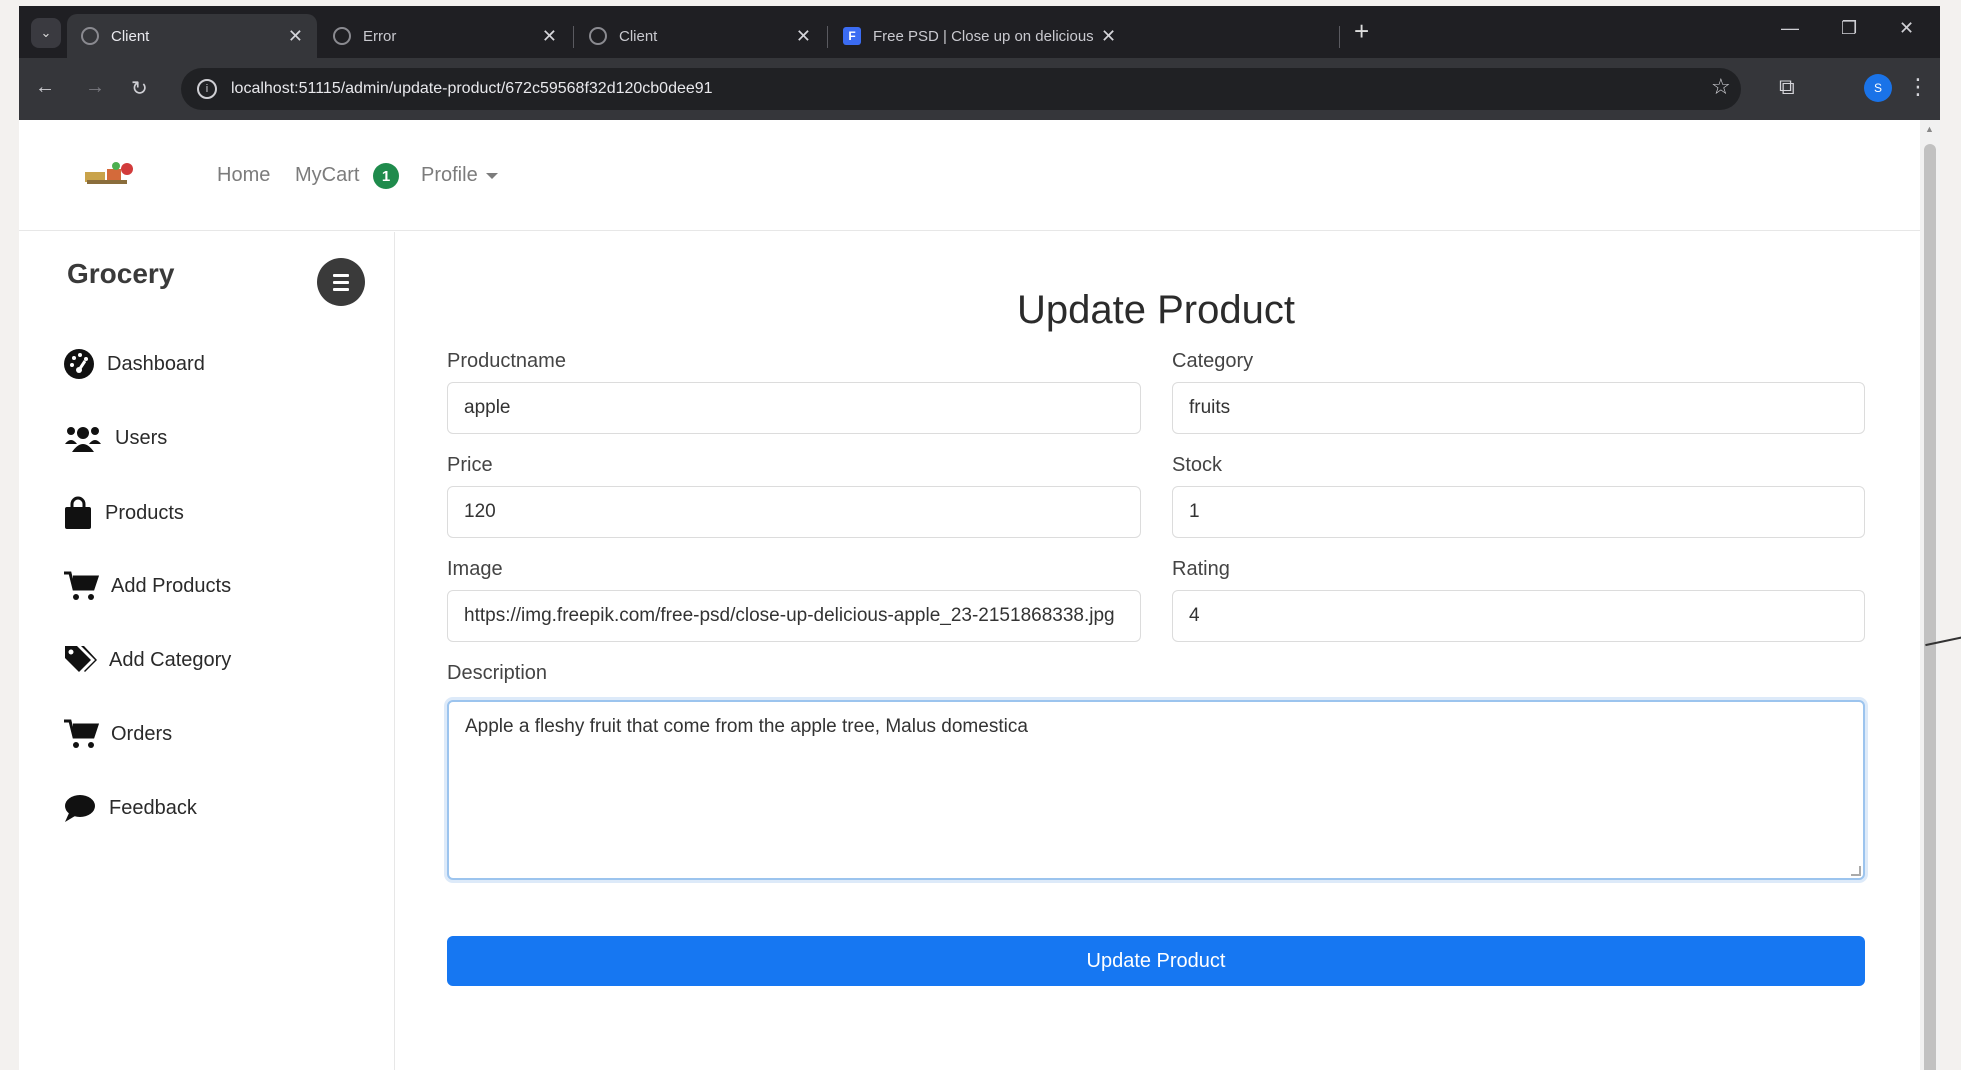  I want to click on sidebar-item-feedback: Feedback, so click(130, 808).